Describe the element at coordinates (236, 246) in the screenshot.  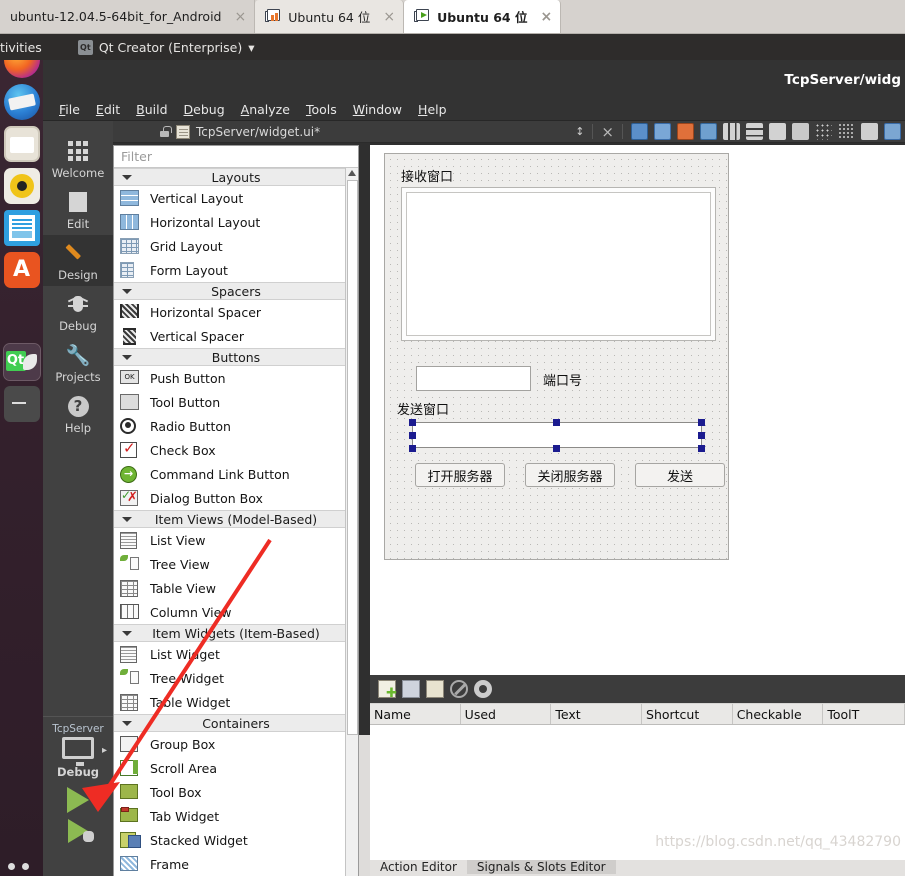
I see `widget-item-grid-layout: Grid Layout` at that location.